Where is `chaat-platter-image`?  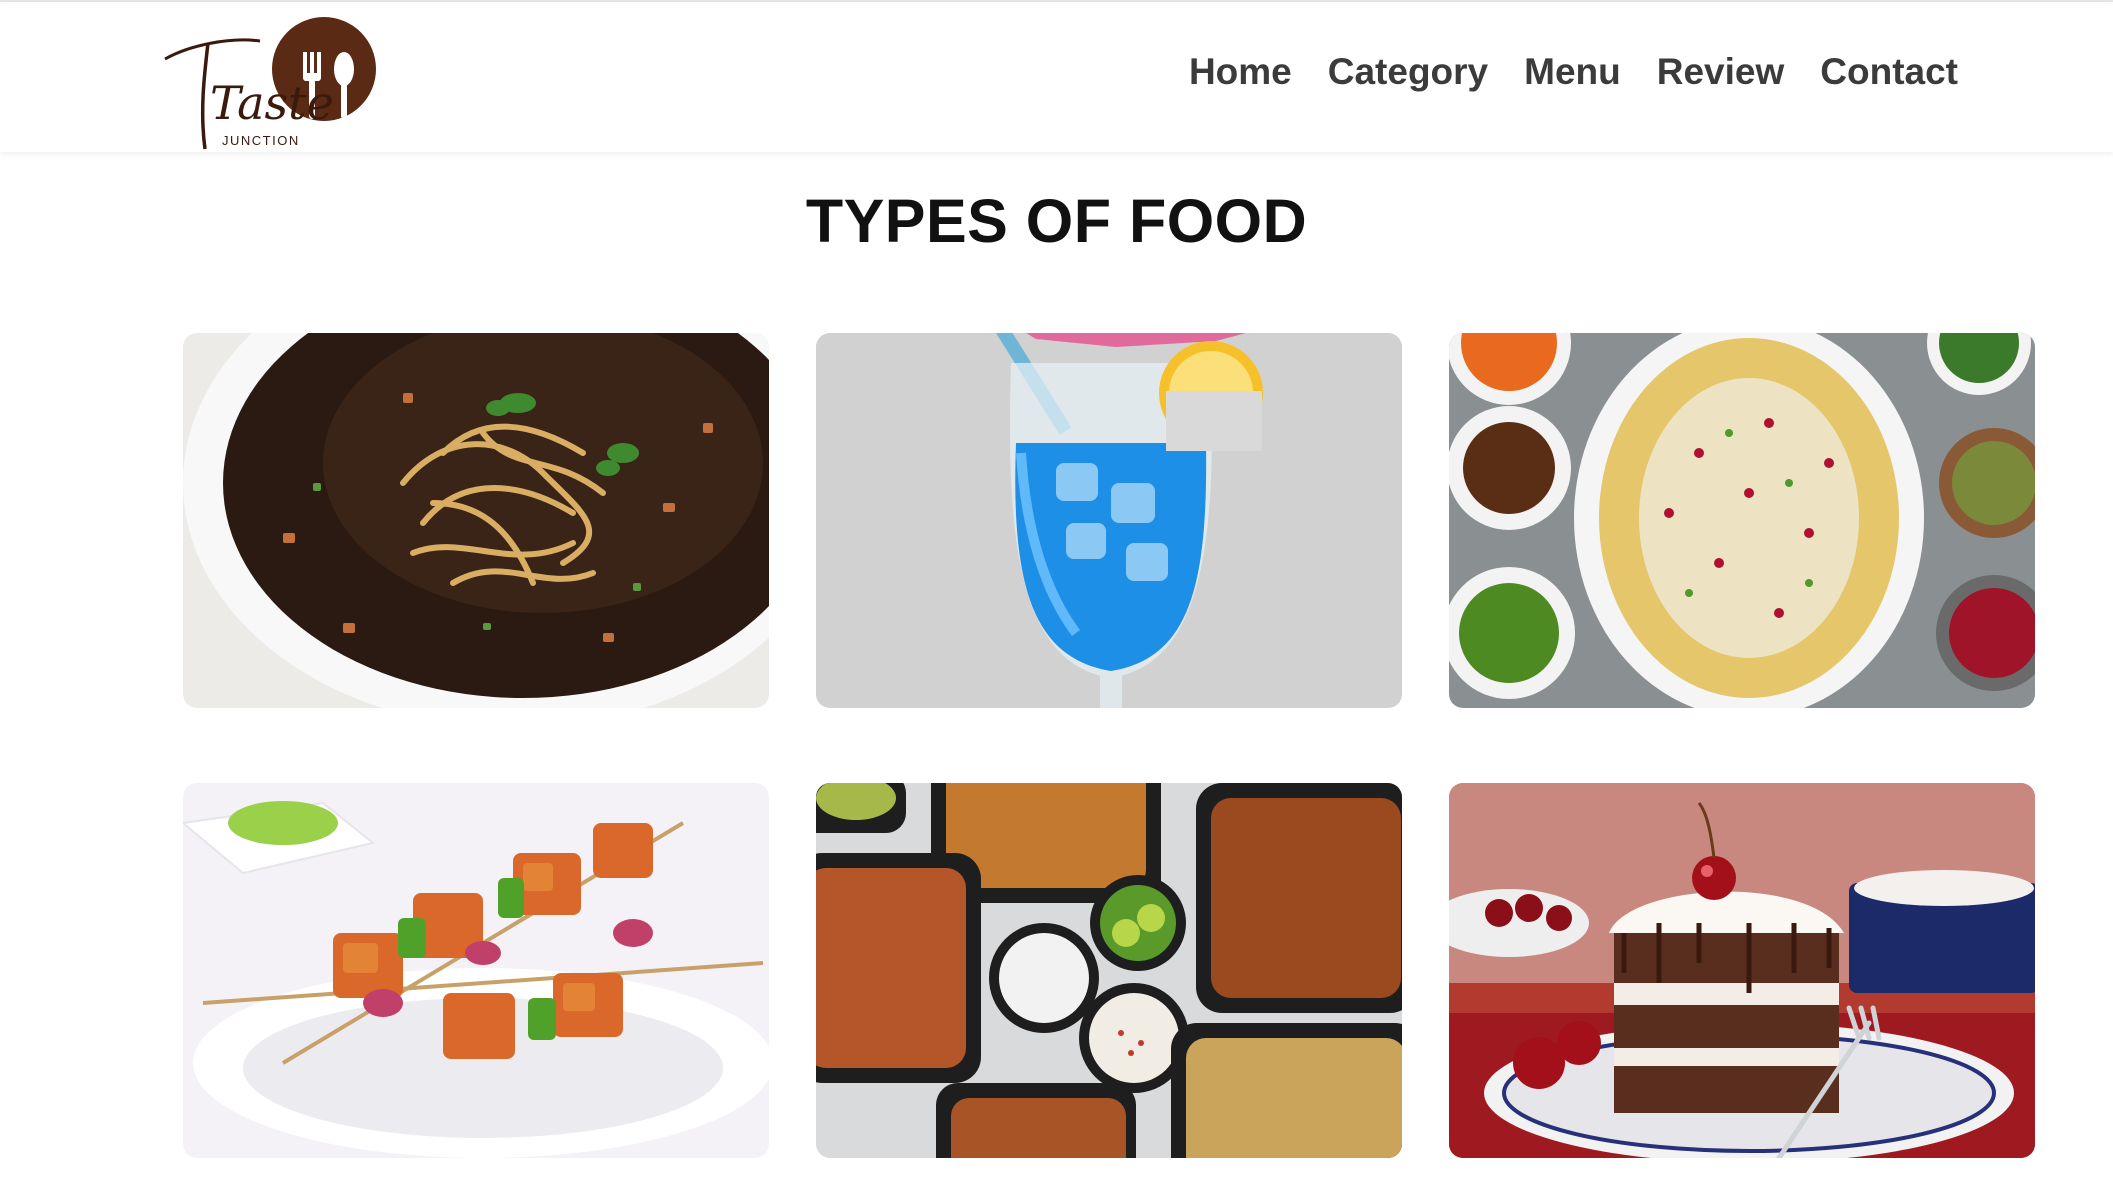 chaat-platter-image is located at coordinates (1742, 520).